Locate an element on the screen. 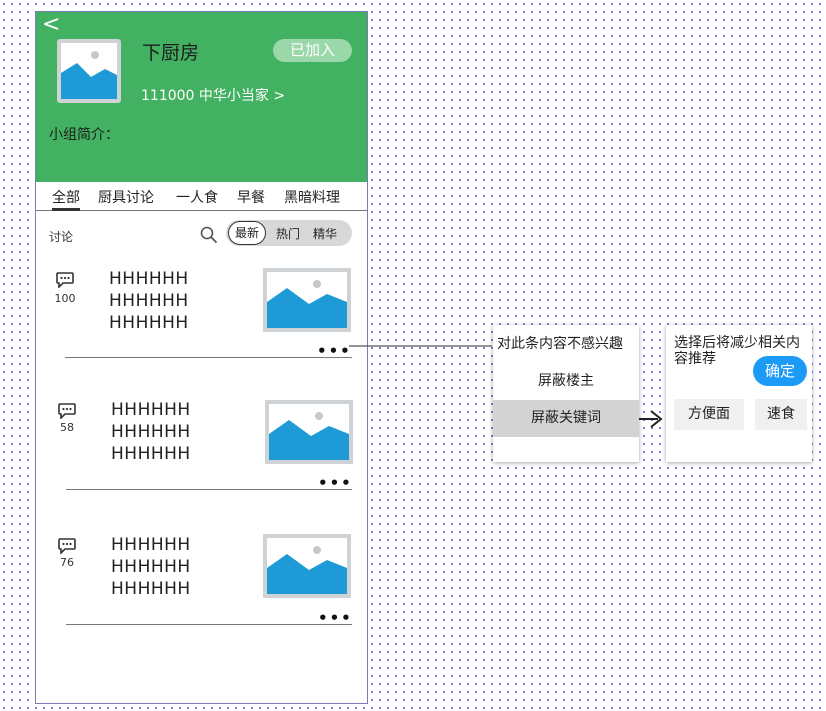 Image resolution: width=826 pixels, height=711 pixels. joined-button: 已加入 is located at coordinates (312, 50).